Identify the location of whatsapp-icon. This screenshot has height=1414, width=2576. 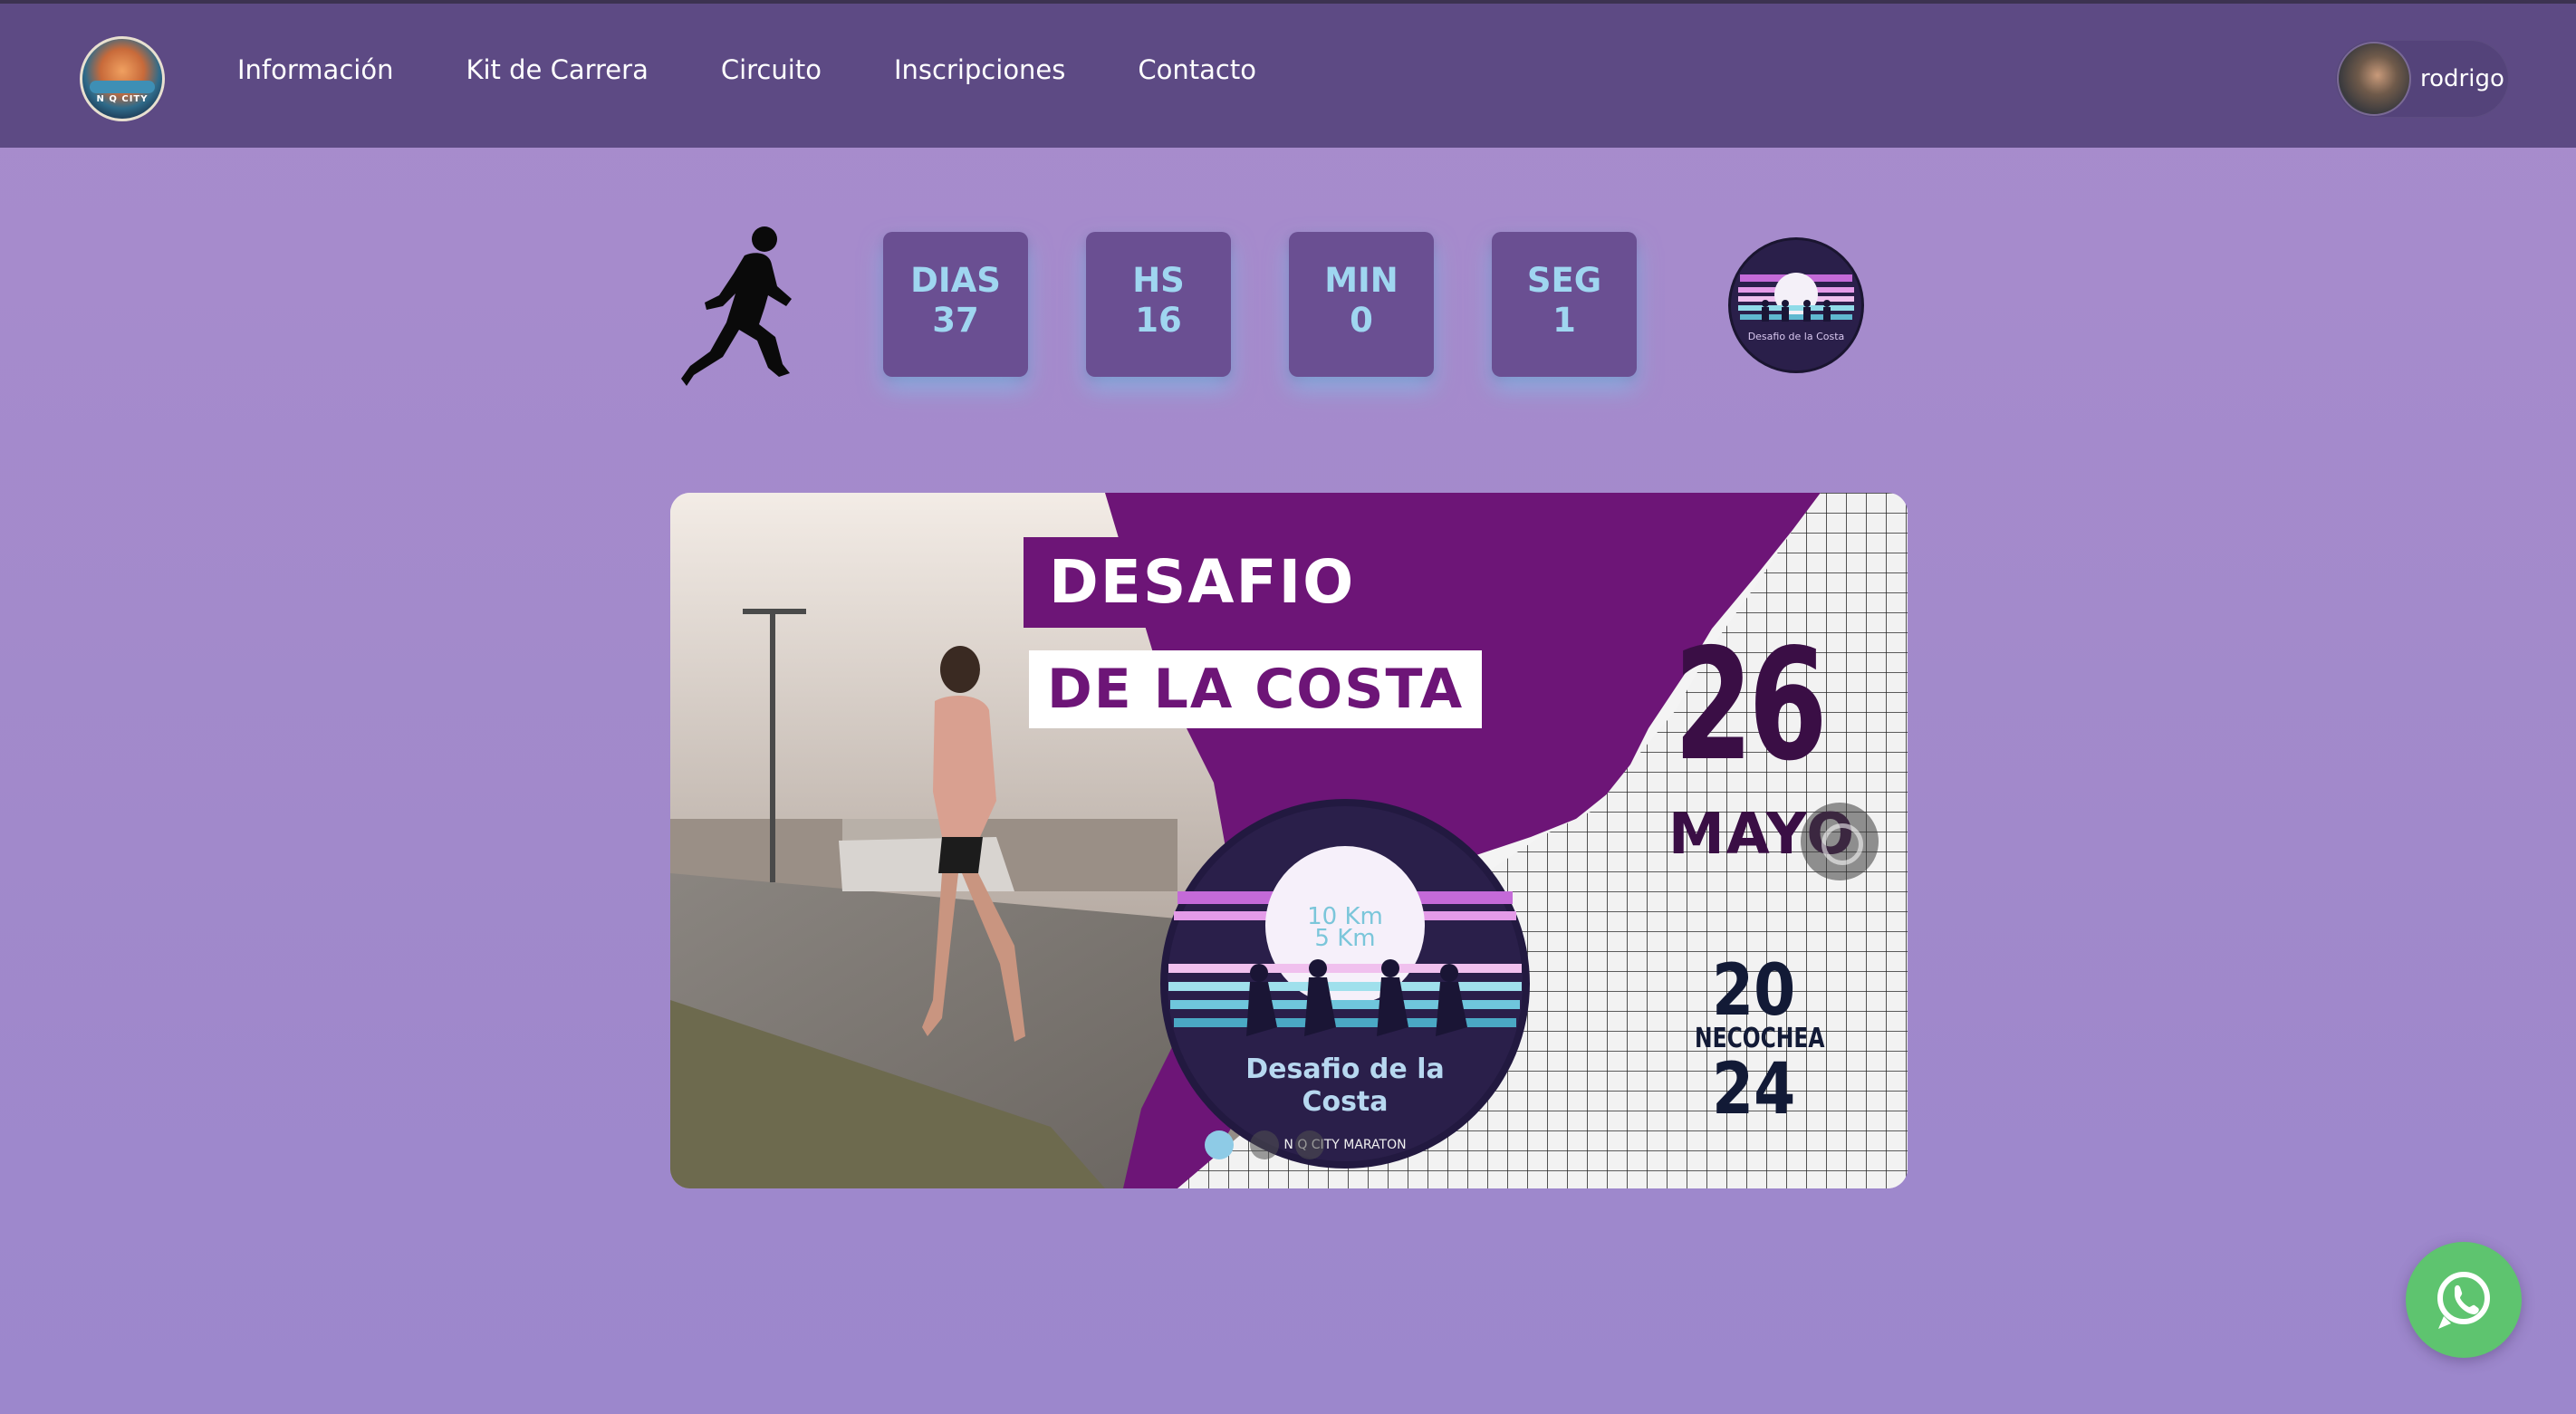
(2463, 1300).